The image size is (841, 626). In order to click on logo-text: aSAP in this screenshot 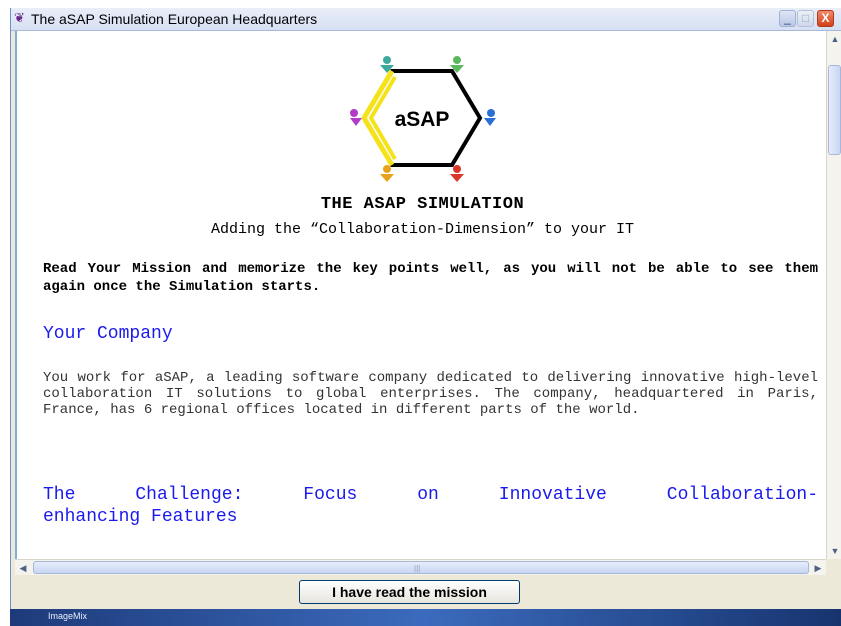, I will do `click(422, 119)`.